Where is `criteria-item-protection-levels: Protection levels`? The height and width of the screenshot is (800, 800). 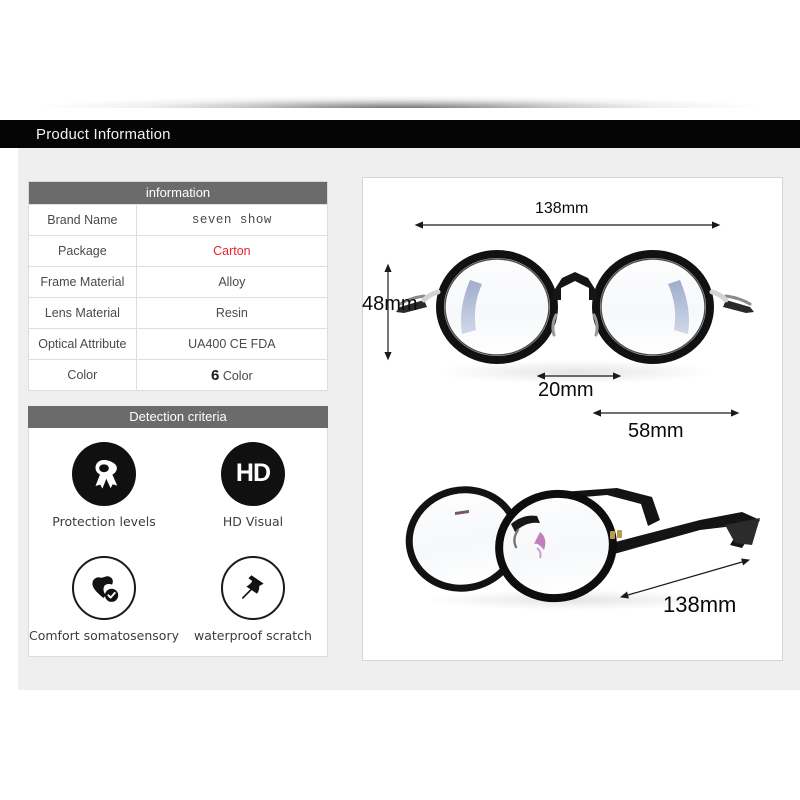
criteria-item-protection-levels: Protection levels is located at coordinates (104, 485).